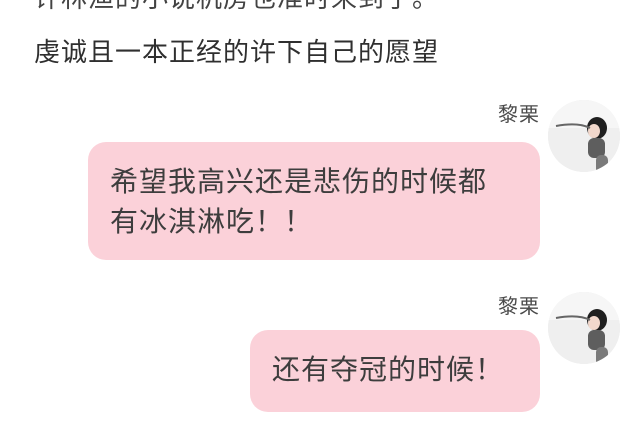 The height and width of the screenshot is (427, 640). Describe the element at coordinates (388, 369) in the screenshot. I see `message-line: 还有夺冠的时候！` at that location.